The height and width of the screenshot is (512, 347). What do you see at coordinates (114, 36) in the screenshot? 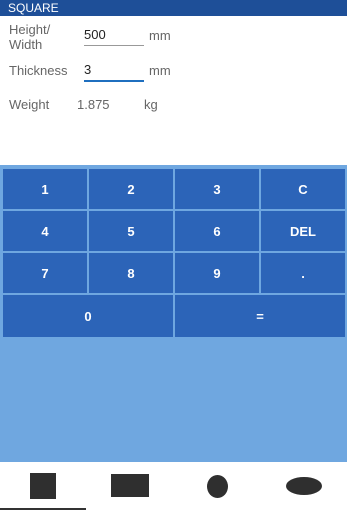
I see `height-width-input` at bounding box center [114, 36].